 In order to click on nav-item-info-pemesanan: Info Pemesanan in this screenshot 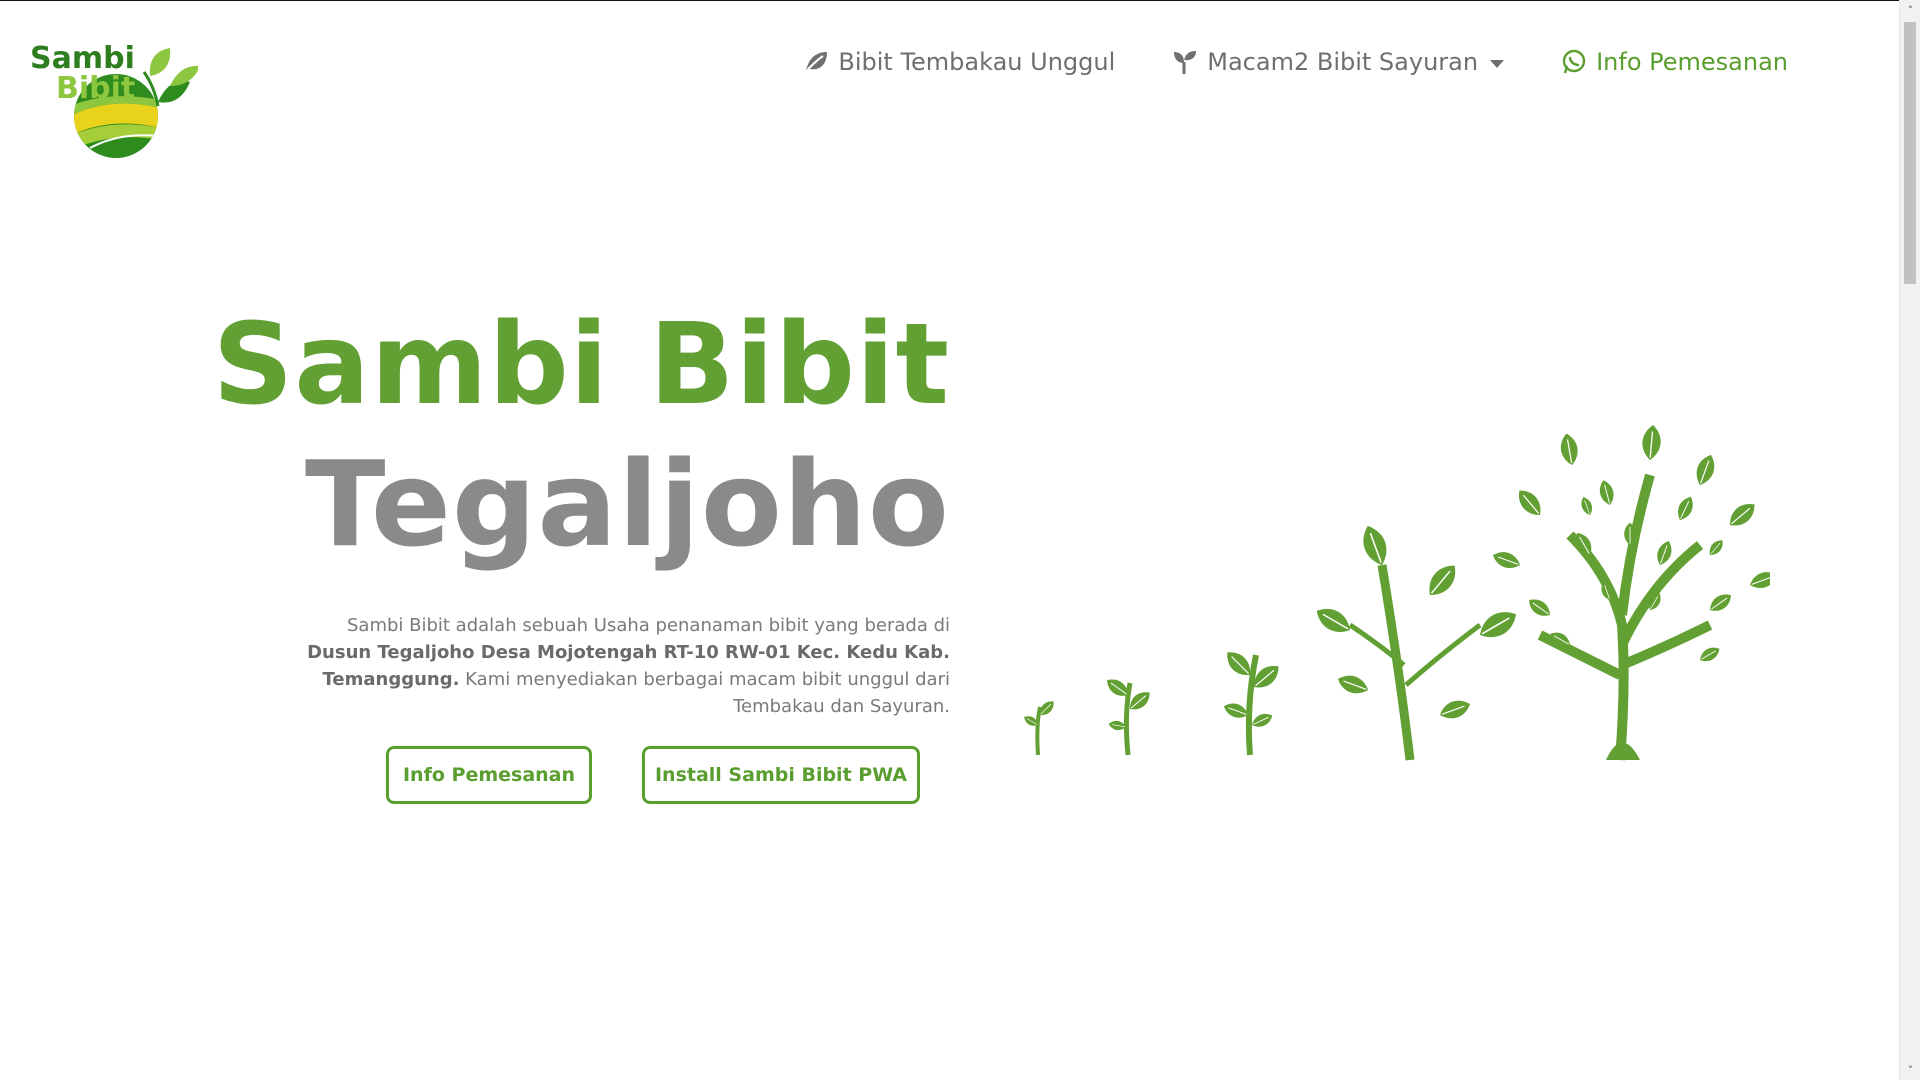, I will do `click(1674, 62)`.